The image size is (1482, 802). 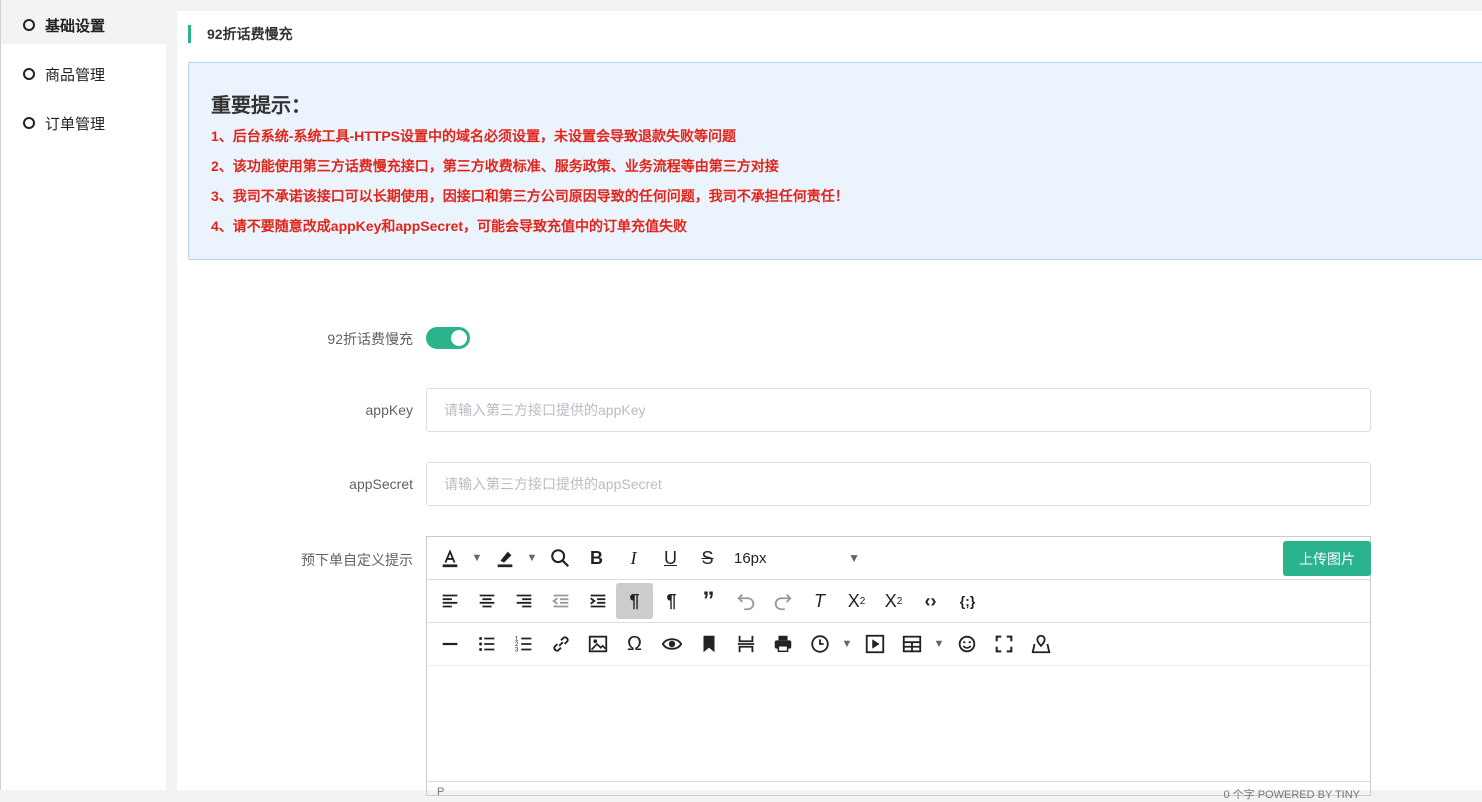 What do you see at coordinates (83, 395) in the screenshot?
I see `sidebar: 基础设置 商品管理 订单管理` at bounding box center [83, 395].